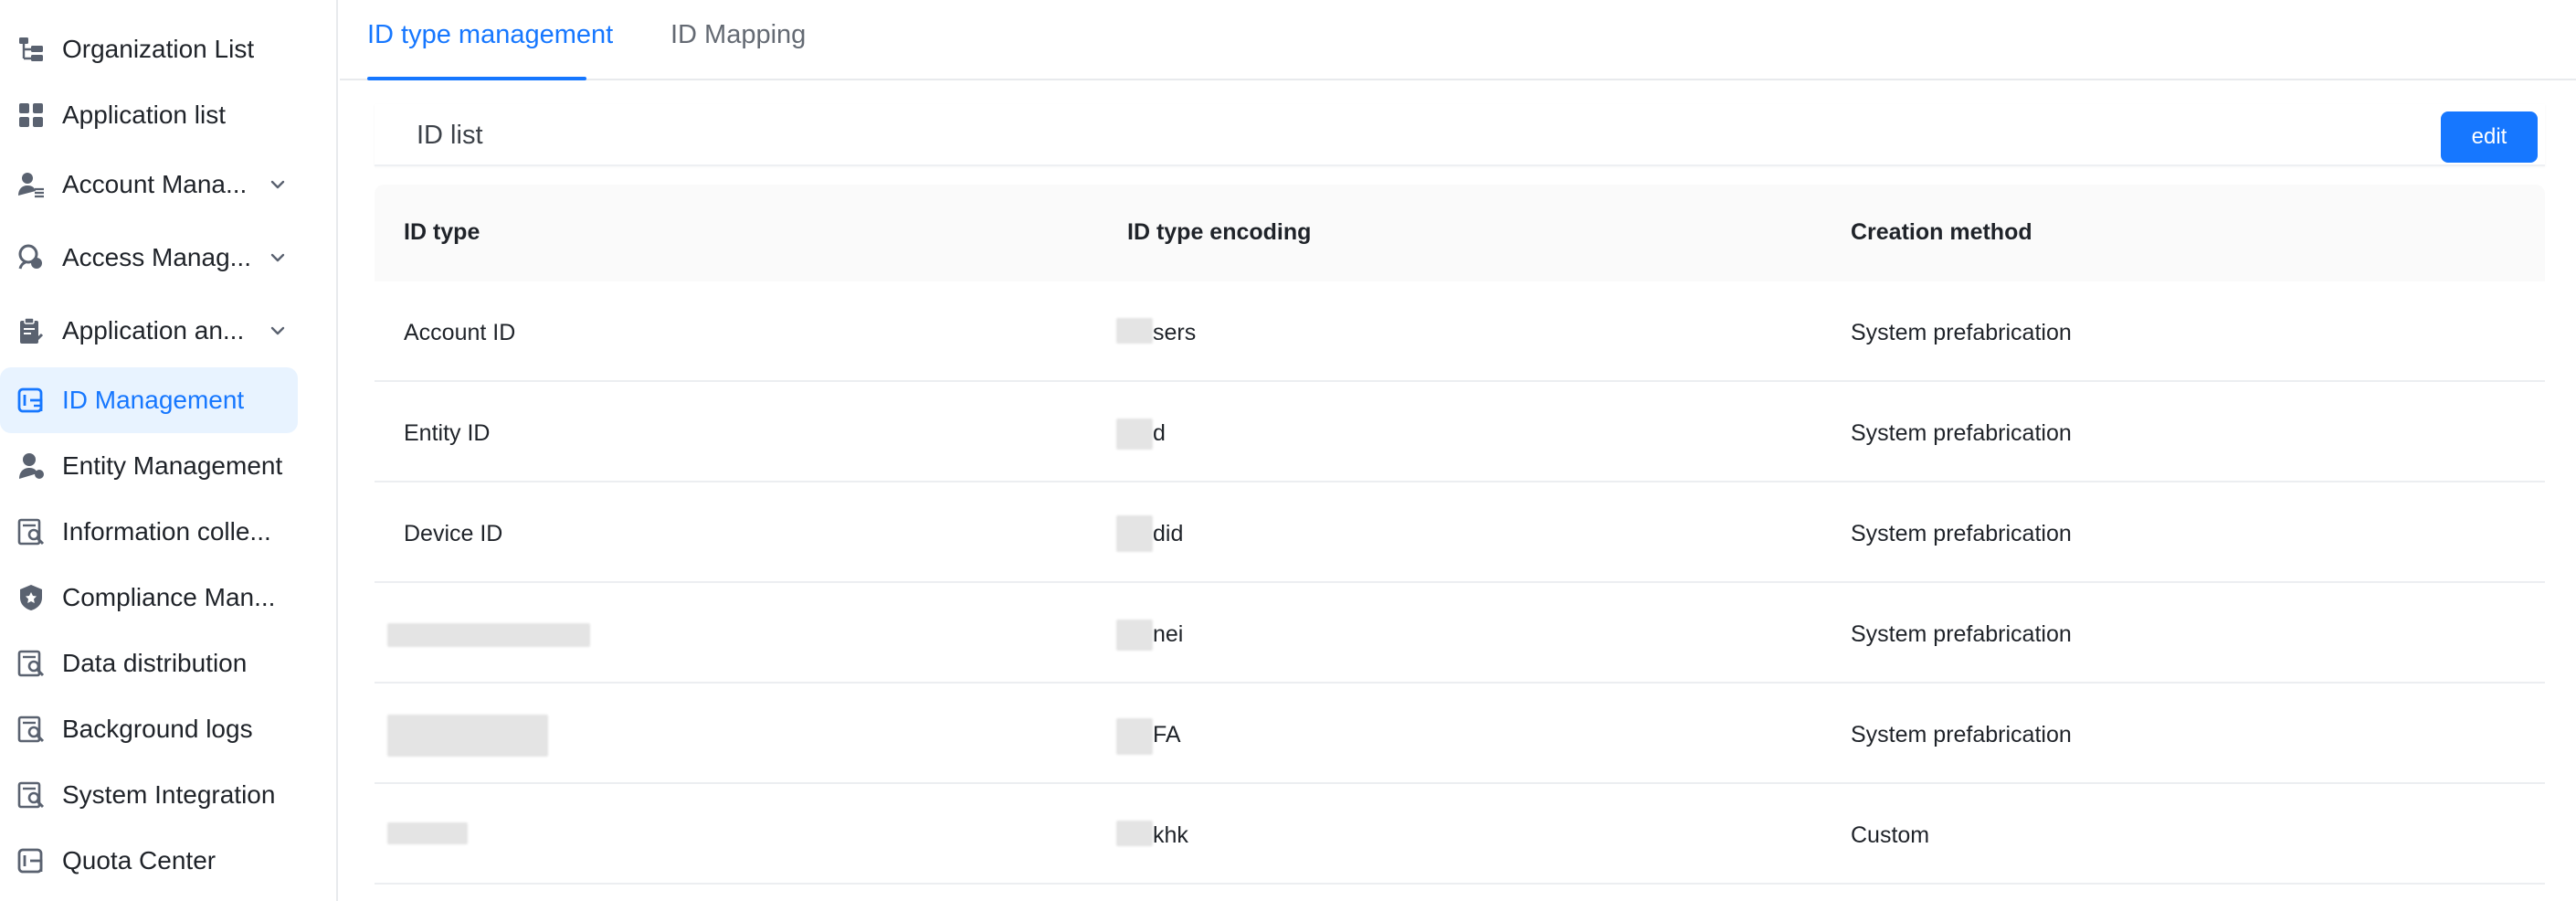  Describe the element at coordinates (1170, 835) in the screenshot. I see `cell-id-type-encoding: khk` at that location.